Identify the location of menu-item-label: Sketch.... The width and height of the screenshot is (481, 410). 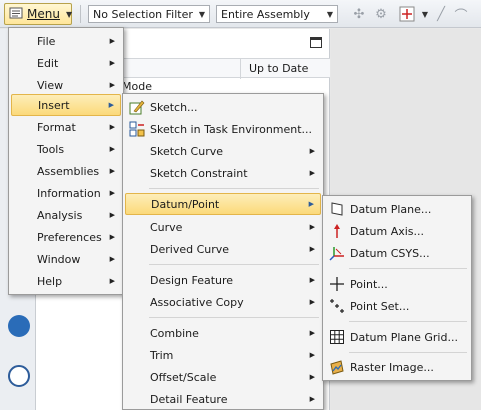
(174, 107).